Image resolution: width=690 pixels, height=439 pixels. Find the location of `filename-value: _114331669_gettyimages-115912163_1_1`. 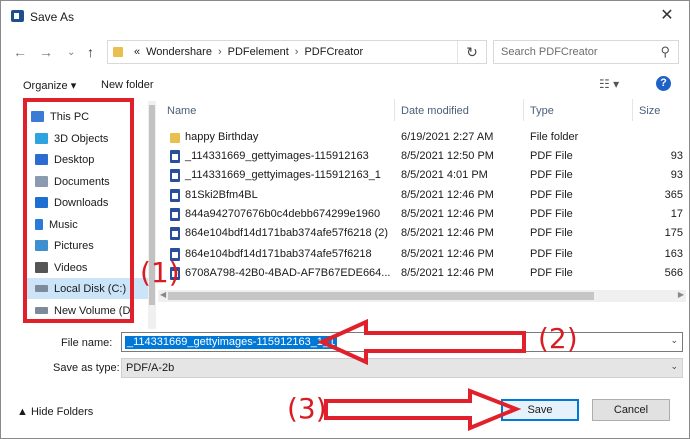

filename-value: _114331669_gettyimages-115912163_1_1 is located at coordinates (231, 342).